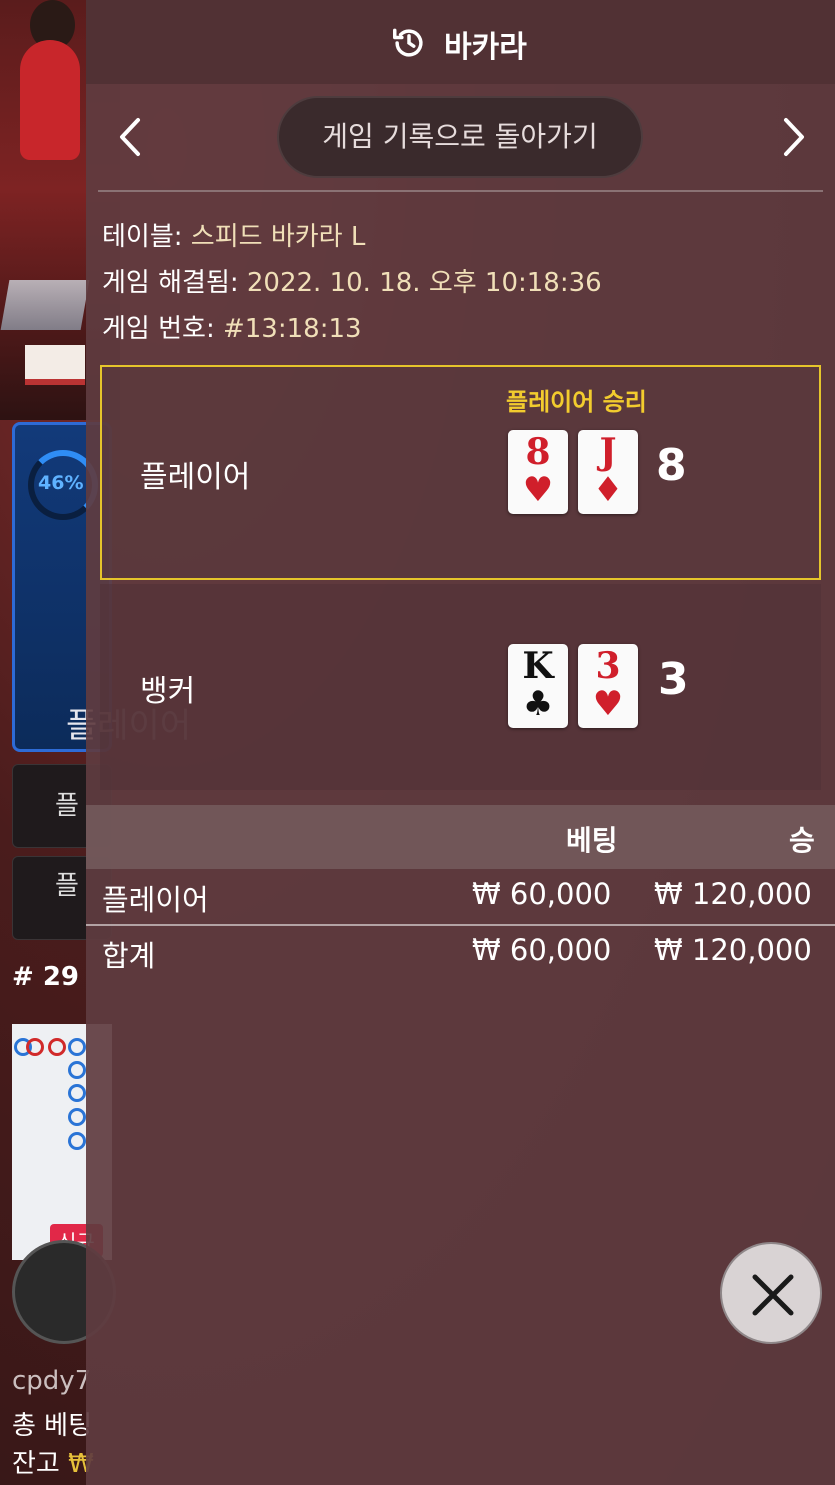 The width and height of the screenshot is (835, 1485). What do you see at coordinates (592, 840) in the screenshot?
I see `header-bet: 베팅` at bounding box center [592, 840].